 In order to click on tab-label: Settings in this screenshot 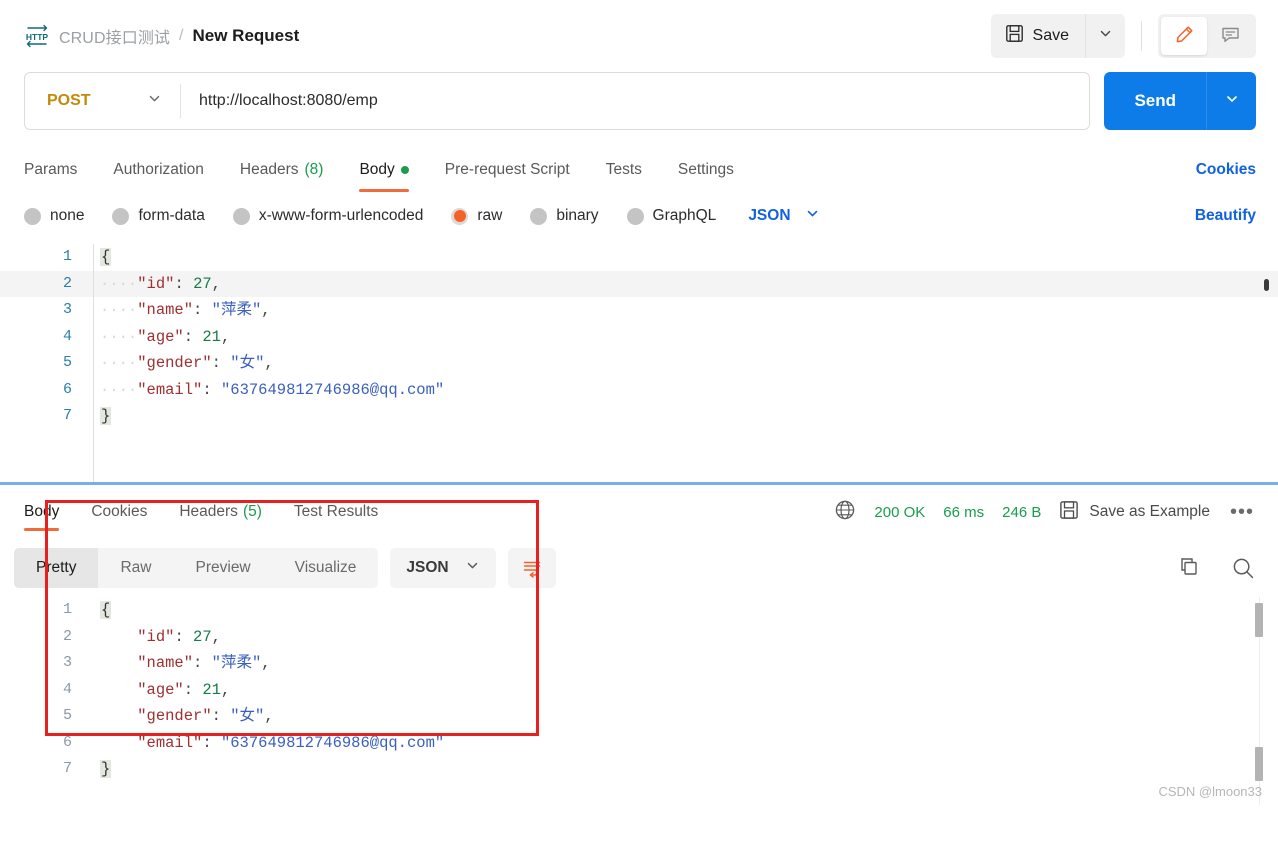, I will do `click(705, 169)`.